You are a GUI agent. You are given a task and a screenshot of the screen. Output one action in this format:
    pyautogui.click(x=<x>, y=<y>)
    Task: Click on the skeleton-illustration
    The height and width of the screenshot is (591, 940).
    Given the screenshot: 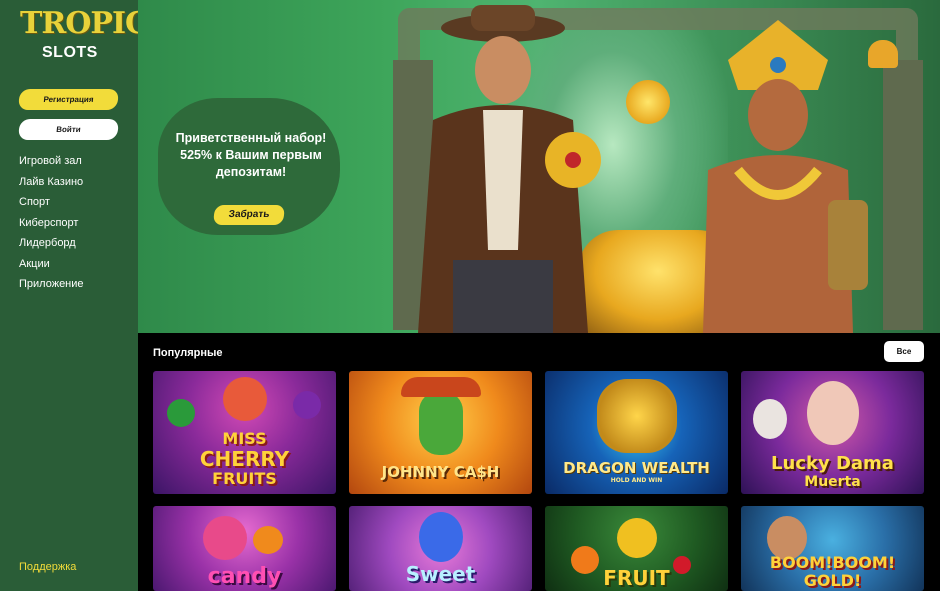 What is the action you would take?
    pyautogui.click(x=770, y=419)
    